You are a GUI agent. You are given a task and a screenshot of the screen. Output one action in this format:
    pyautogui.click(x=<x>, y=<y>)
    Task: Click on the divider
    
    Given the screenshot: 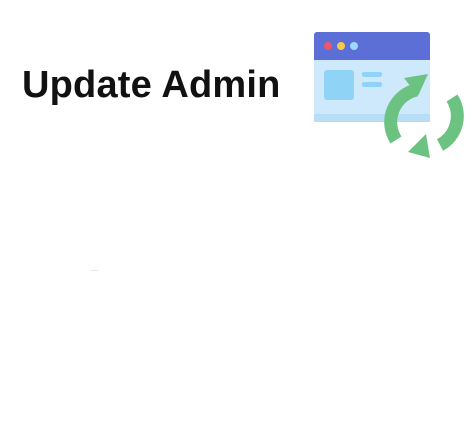 What is the action you would take?
    pyautogui.click(x=94, y=270)
    